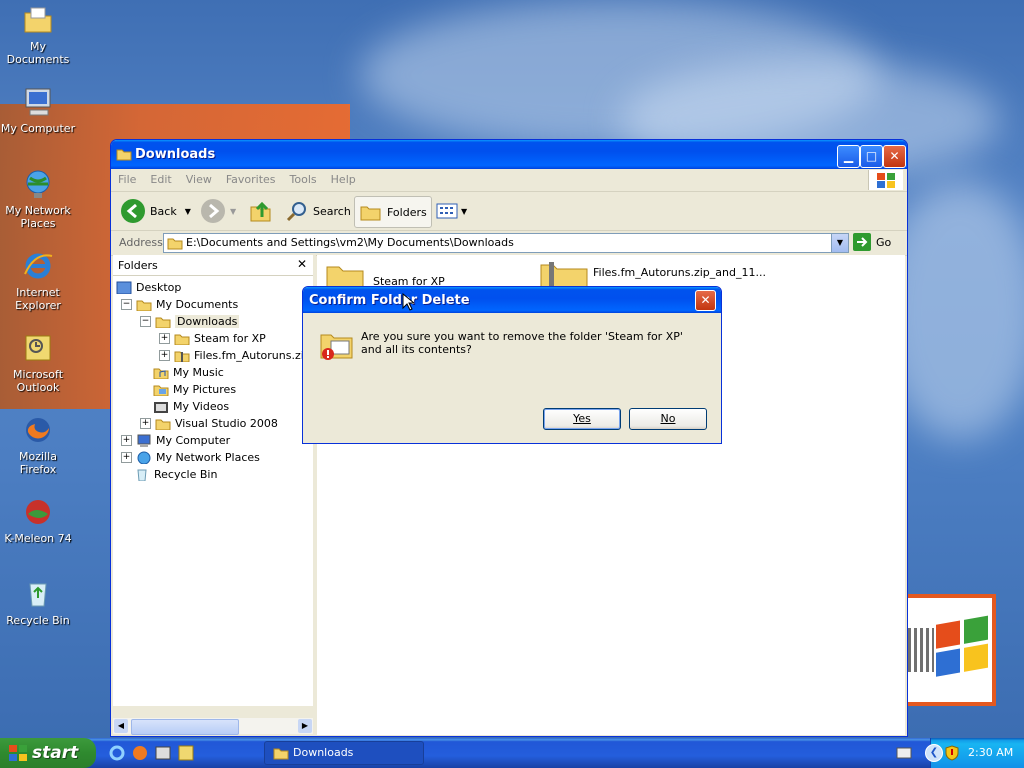  Describe the element at coordinates (38, 128) in the screenshot. I see `desktop-icon-label: My Computer` at that location.